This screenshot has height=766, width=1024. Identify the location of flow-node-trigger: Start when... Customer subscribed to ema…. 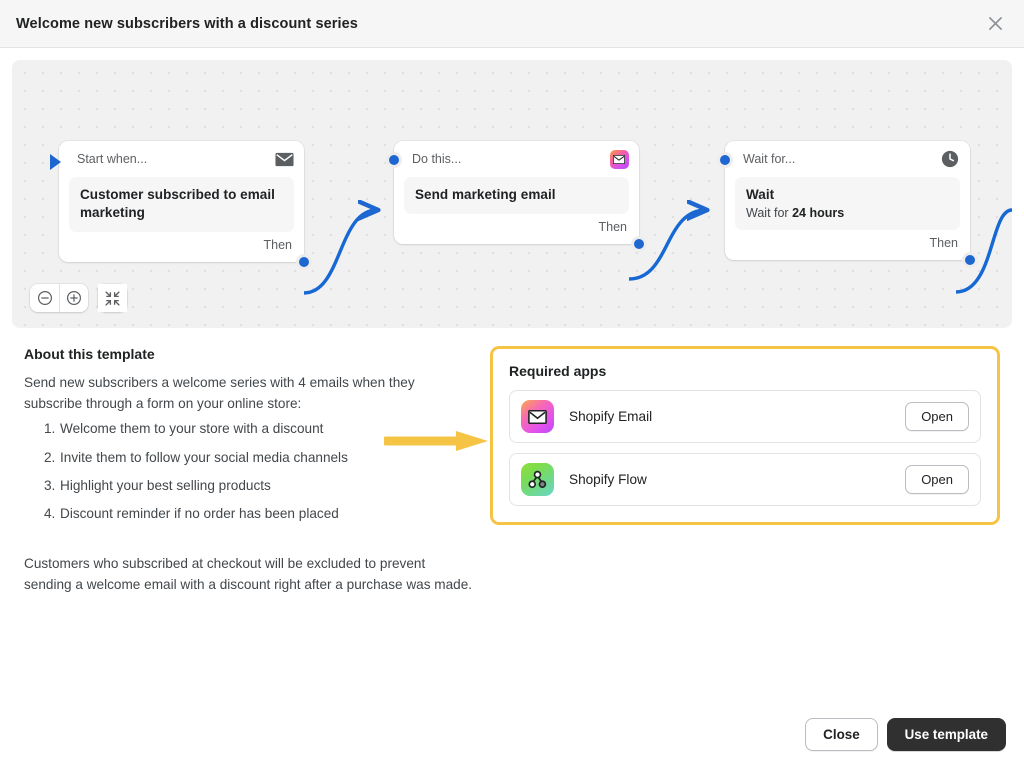
(181, 205).